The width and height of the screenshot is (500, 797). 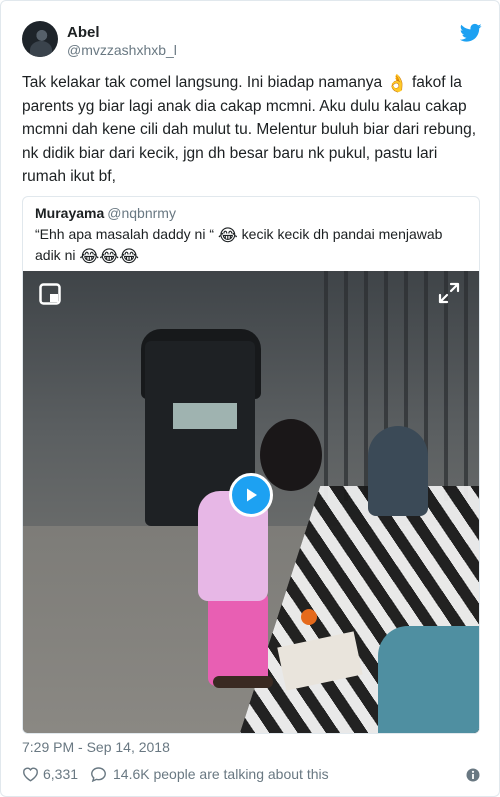 What do you see at coordinates (205, 416) in the screenshot?
I see `video-speaker-screen` at bounding box center [205, 416].